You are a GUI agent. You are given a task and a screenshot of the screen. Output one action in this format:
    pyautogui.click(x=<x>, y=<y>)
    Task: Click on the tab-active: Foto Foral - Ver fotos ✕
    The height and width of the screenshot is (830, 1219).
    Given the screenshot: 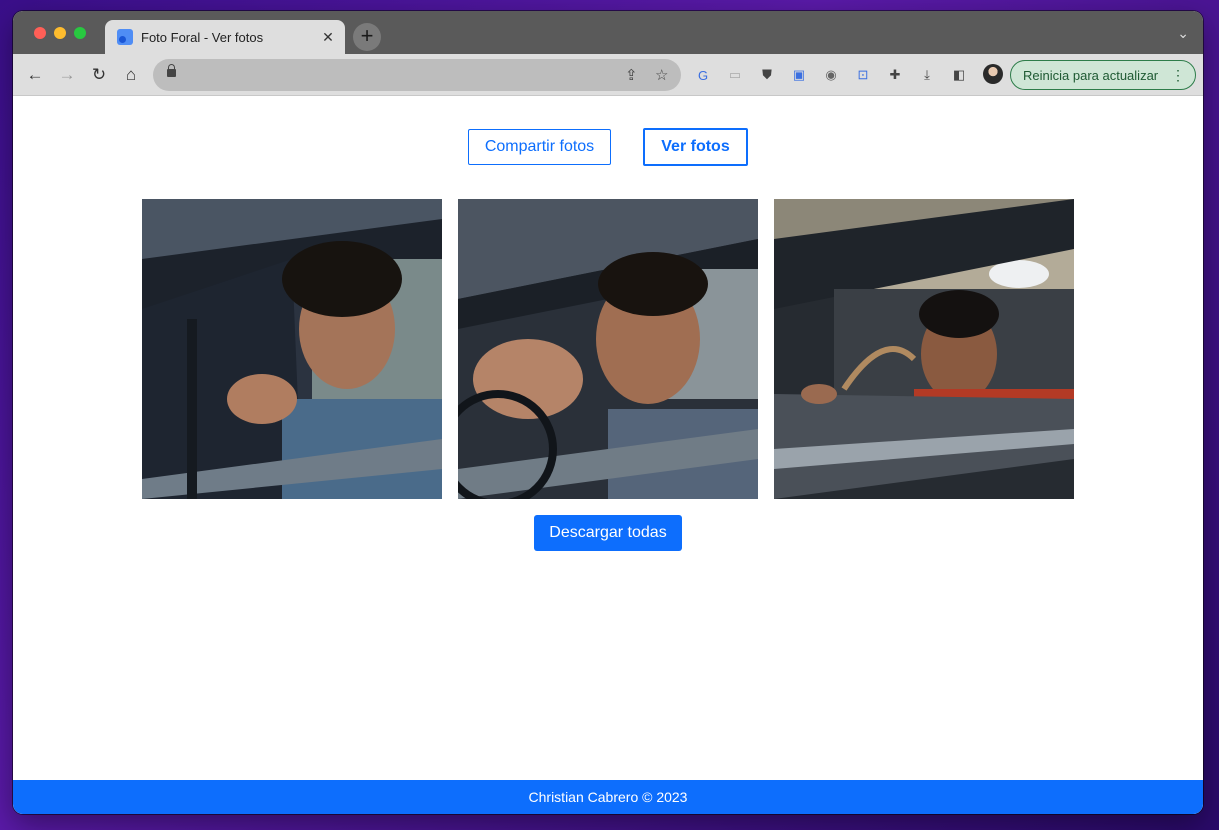 What is the action you would take?
    pyautogui.click(x=225, y=37)
    